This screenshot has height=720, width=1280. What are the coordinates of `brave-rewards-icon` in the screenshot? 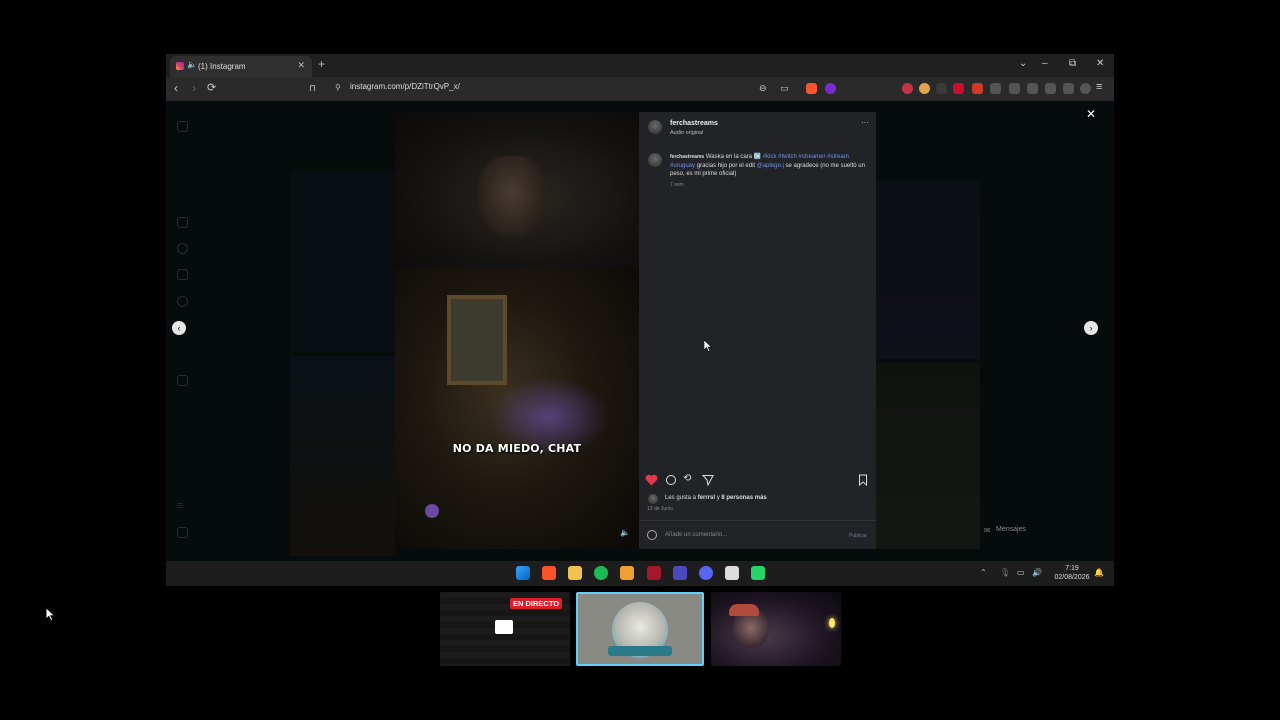 It's located at (830, 88).